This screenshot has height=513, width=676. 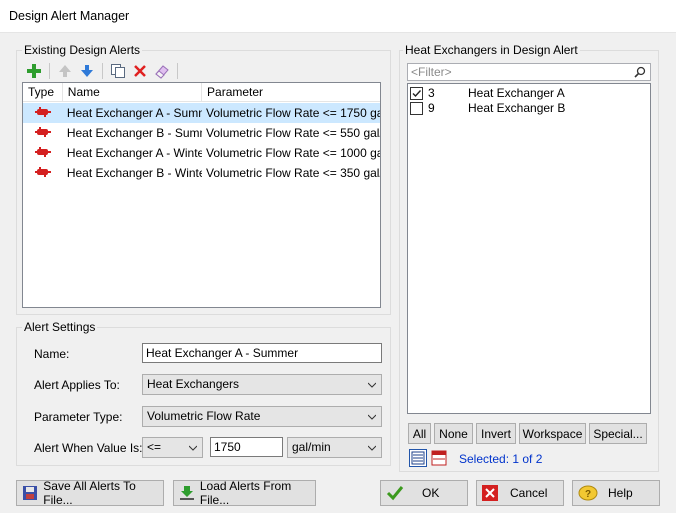 I want to click on operator-select: <=, so click(x=172, y=447).